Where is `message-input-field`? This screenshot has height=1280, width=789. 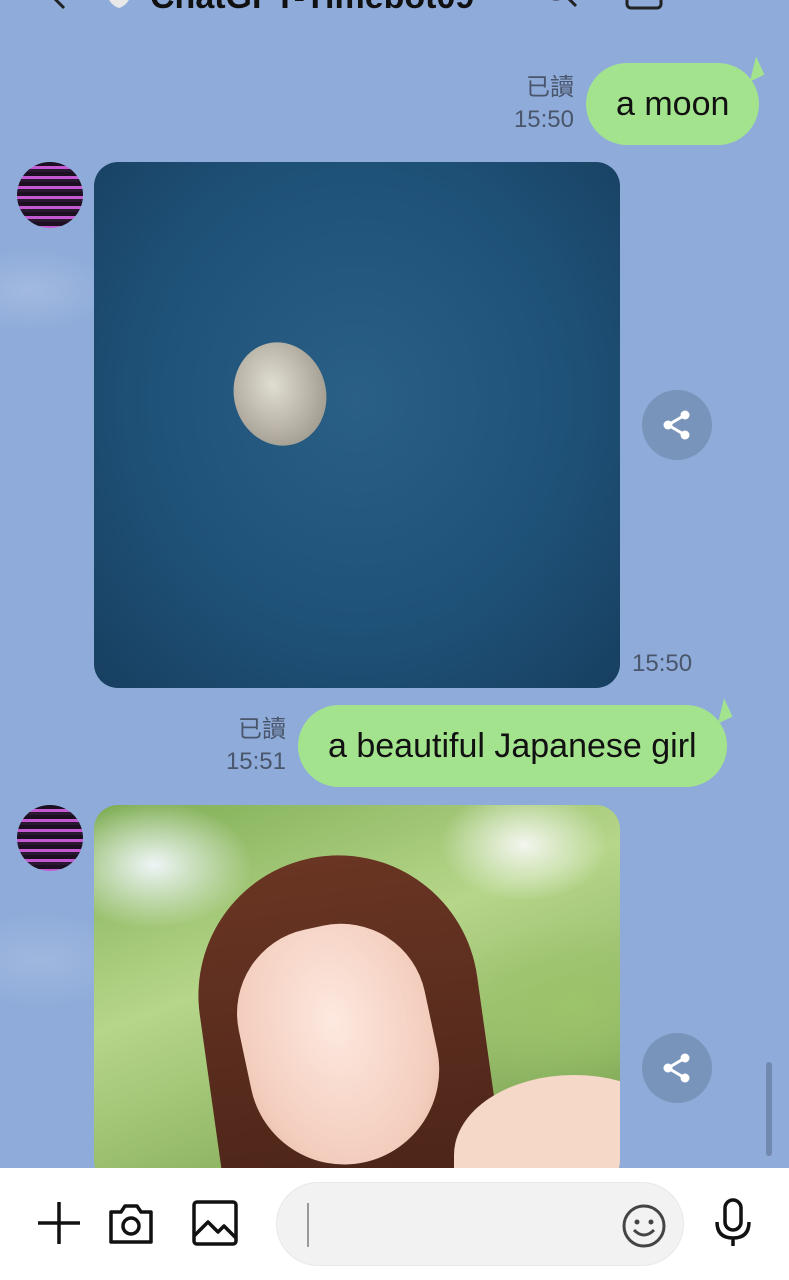
message-input-field is located at coordinates (480, 1224).